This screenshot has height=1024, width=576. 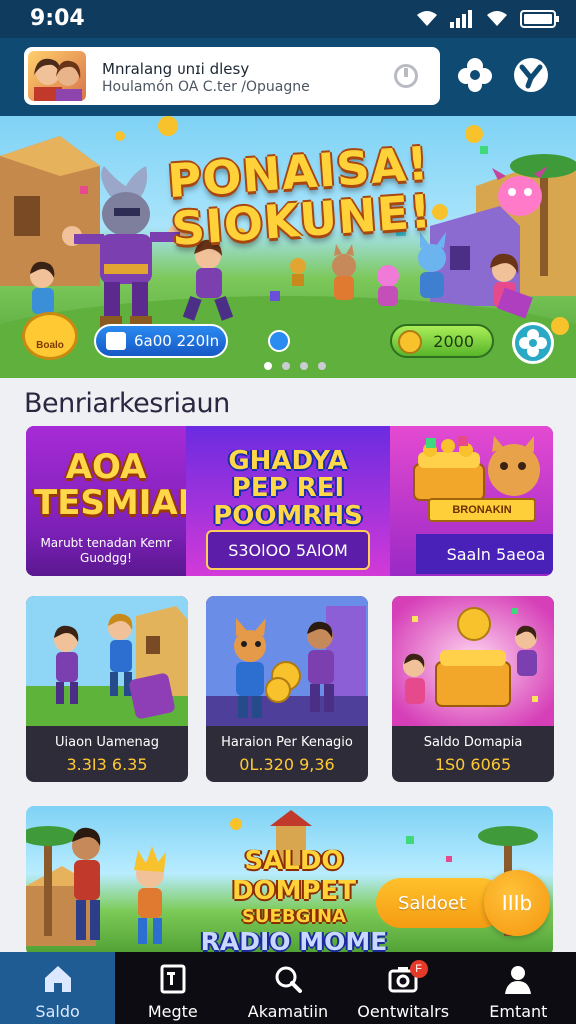 What do you see at coordinates (127, 403) in the screenshot?
I see `section-title: Benriarkesriaun` at bounding box center [127, 403].